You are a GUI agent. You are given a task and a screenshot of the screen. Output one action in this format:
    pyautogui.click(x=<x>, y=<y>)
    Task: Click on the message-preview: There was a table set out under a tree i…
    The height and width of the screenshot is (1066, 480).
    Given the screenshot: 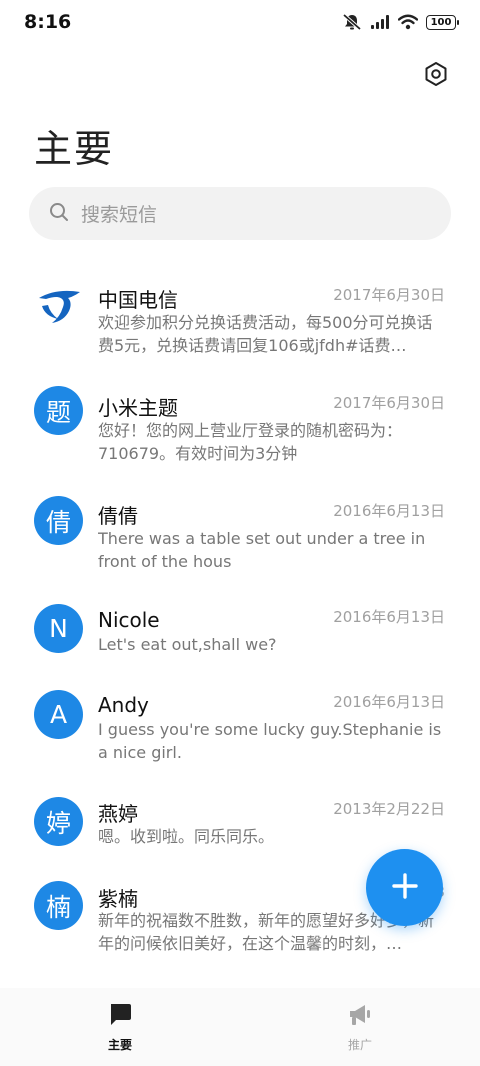 What is the action you would take?
    pyautogui.click(x=262, y=550)
    